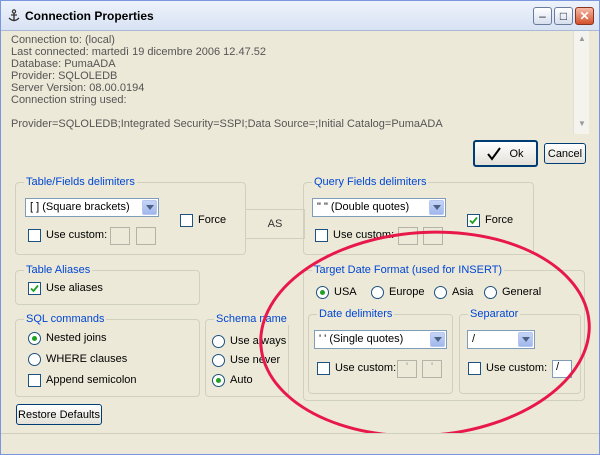 This screenshot has width=600, height=455. Describe the element at coordinates (87, 359) in the screenshot. I see `where-clauses-label: WHERE clauses` at that location.